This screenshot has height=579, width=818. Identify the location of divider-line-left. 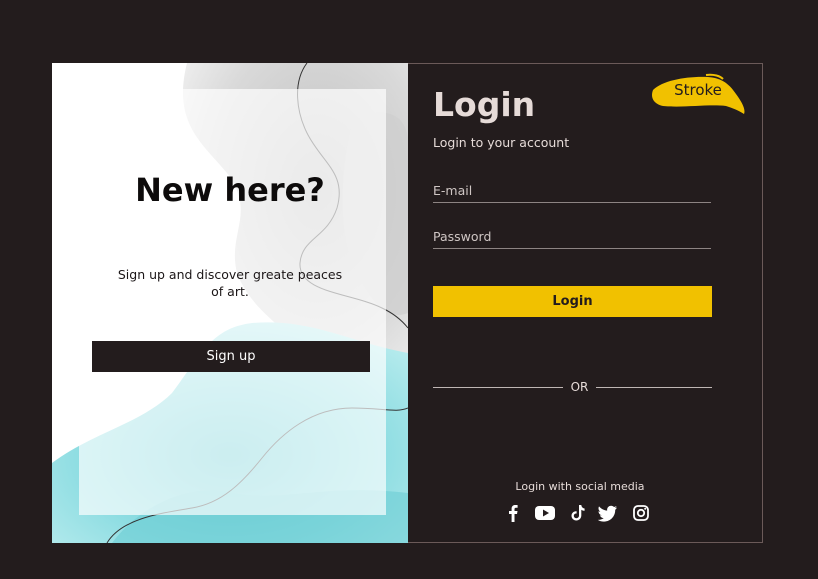
(498, 387).